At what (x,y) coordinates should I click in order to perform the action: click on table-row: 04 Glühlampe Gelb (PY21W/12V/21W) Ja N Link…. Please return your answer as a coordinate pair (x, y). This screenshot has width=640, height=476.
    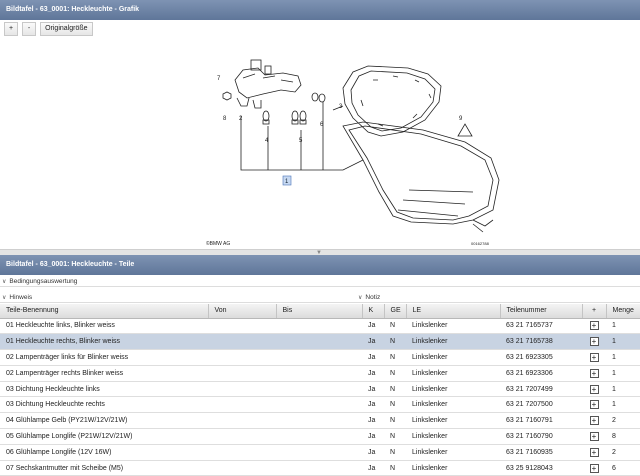
    Looking at the image, I should click on (320, 421).